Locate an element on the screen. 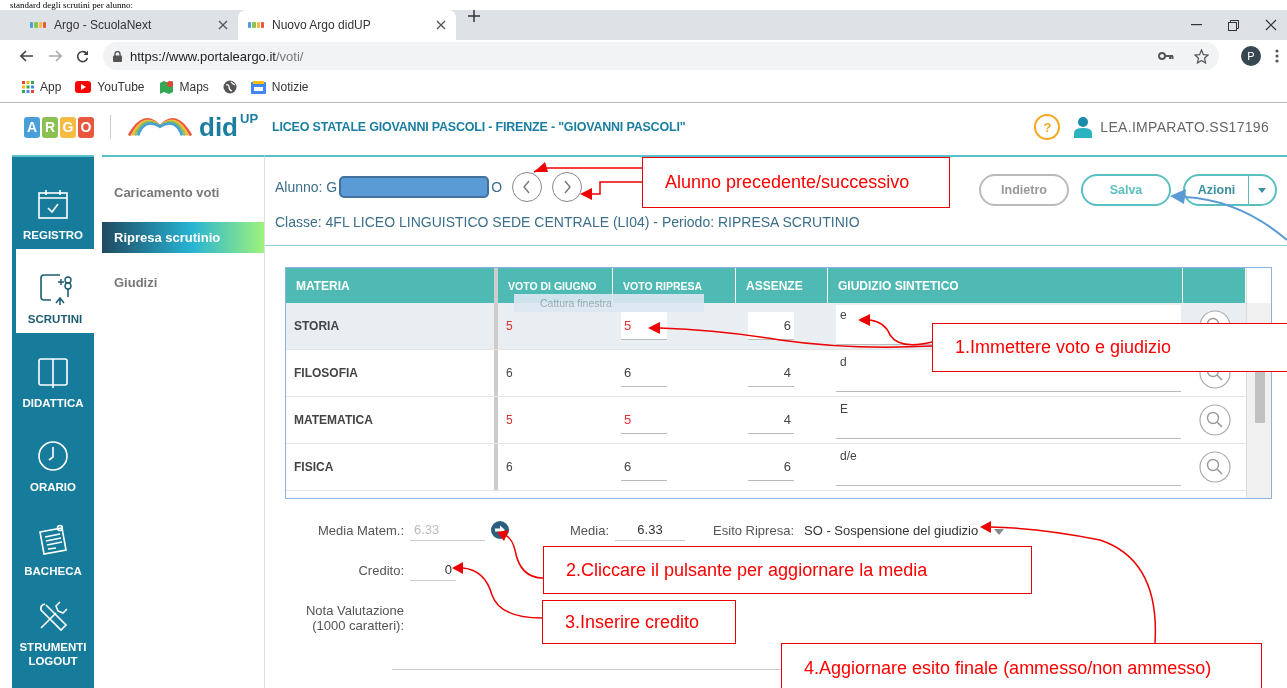 The width and height of the screenshot is (1287, 688). annotation-tooltip: Alunno precedente/successivo is located at coordinates (796, 182).